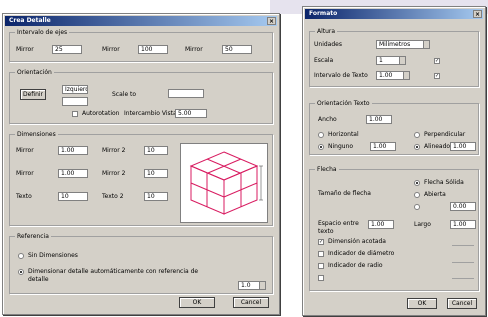 The height and width of the screenshot is (317, 488). What do you see at coordinates (383, 146) in the screenshot?
I see `none-field: 1.00` at bounding box center [383, 146].